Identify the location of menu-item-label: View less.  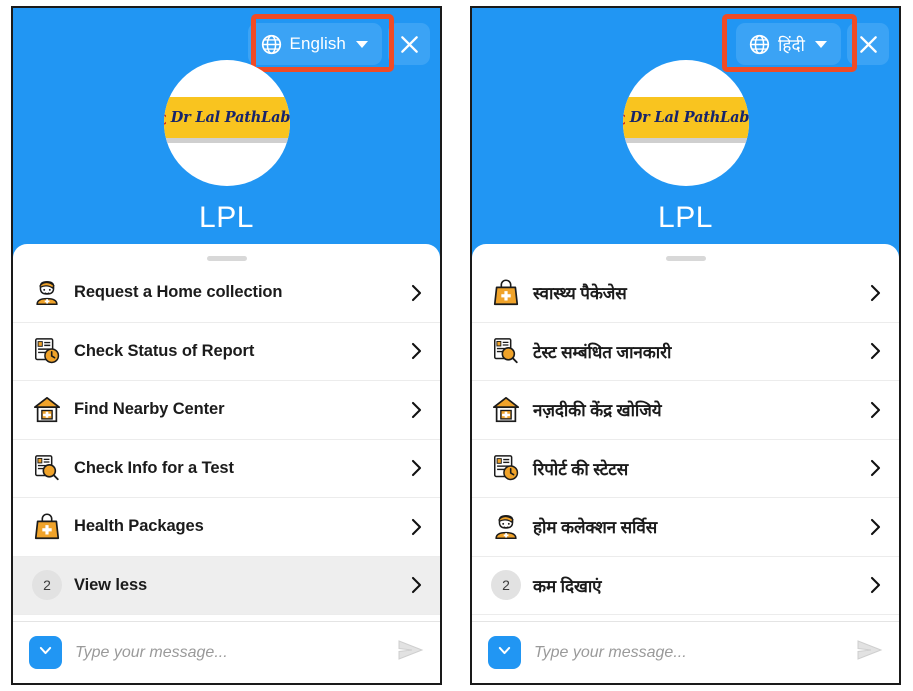
(111, 584).